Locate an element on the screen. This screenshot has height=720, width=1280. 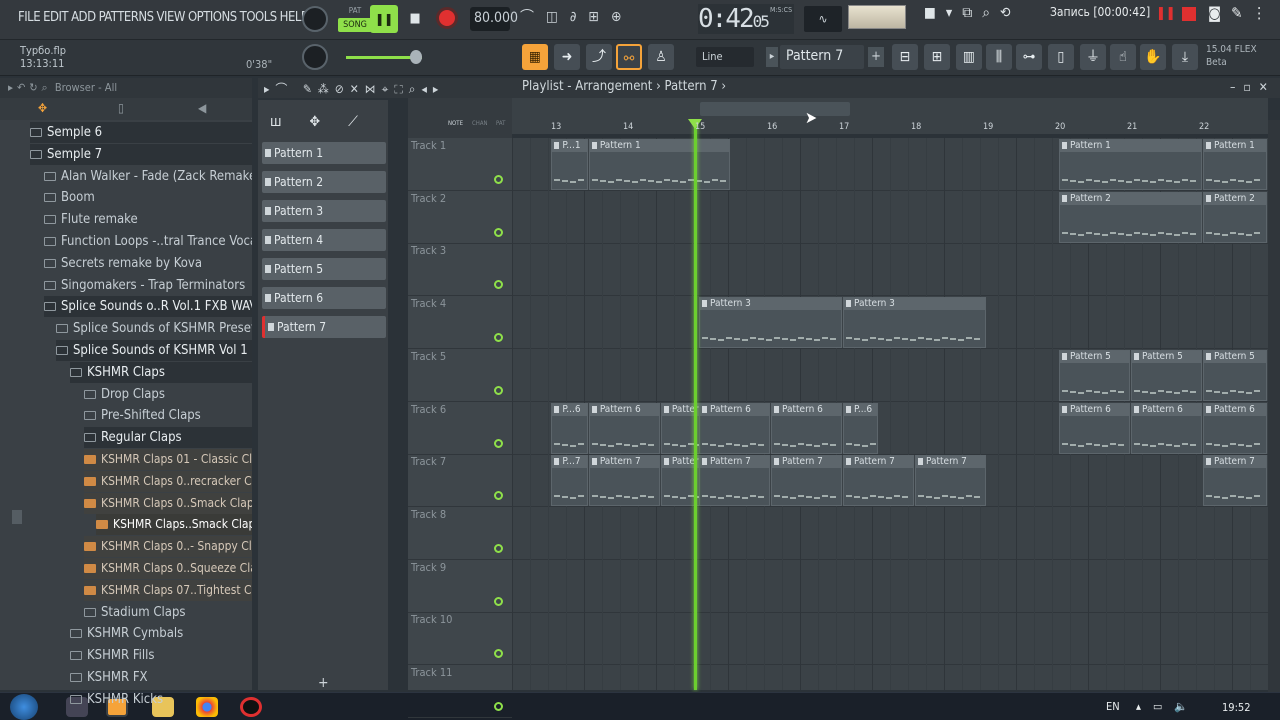
stop-button: ■ is located at coordinates (415, 19).